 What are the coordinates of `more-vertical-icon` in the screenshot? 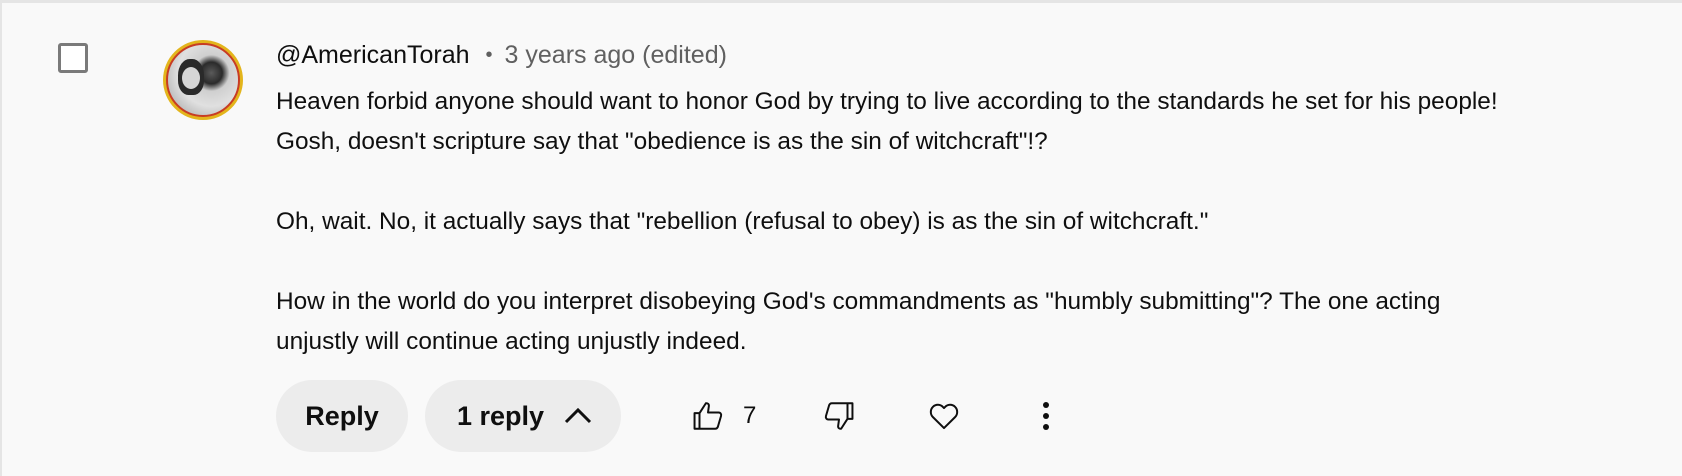 It's located at (1046, 416).